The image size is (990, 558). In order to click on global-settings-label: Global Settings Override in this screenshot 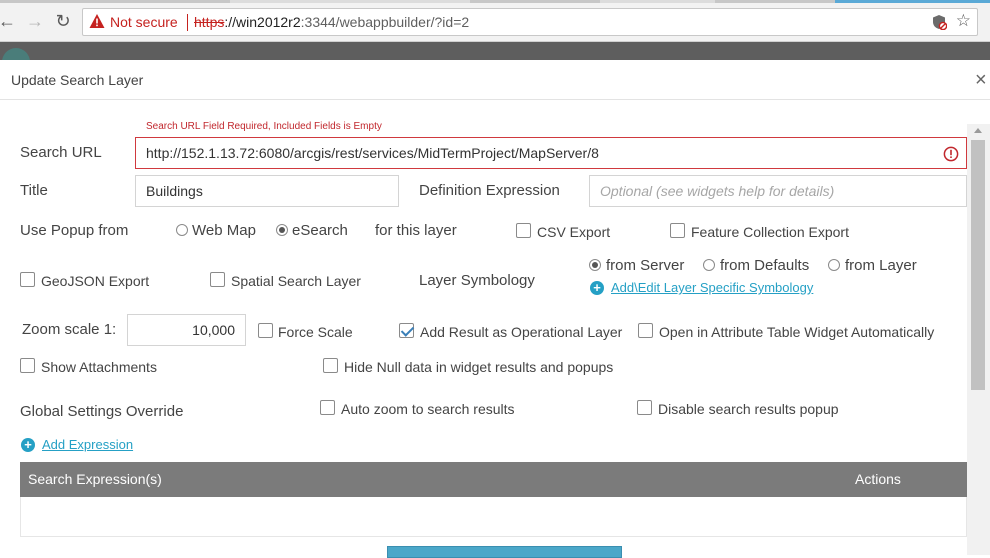, I will do `click(102, 411)`.